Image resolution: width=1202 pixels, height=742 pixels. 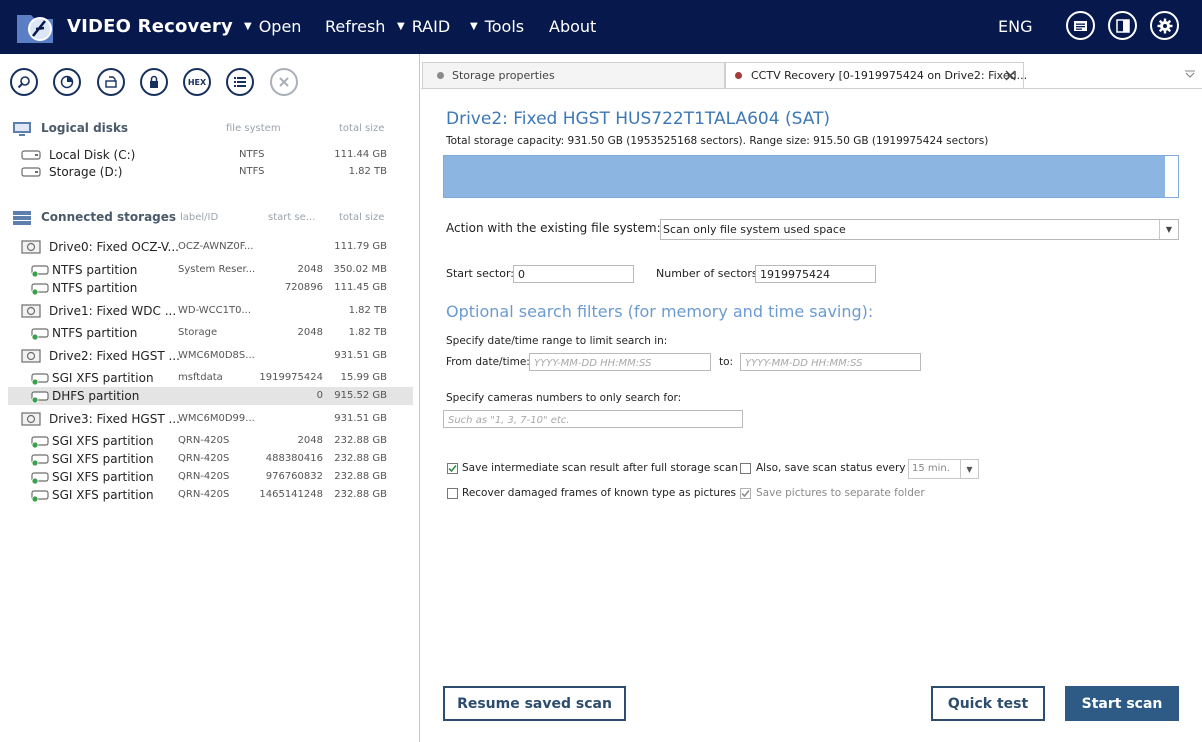 I want to click on tab-storage-properties: Storage properties, so click(x=573, y=75).